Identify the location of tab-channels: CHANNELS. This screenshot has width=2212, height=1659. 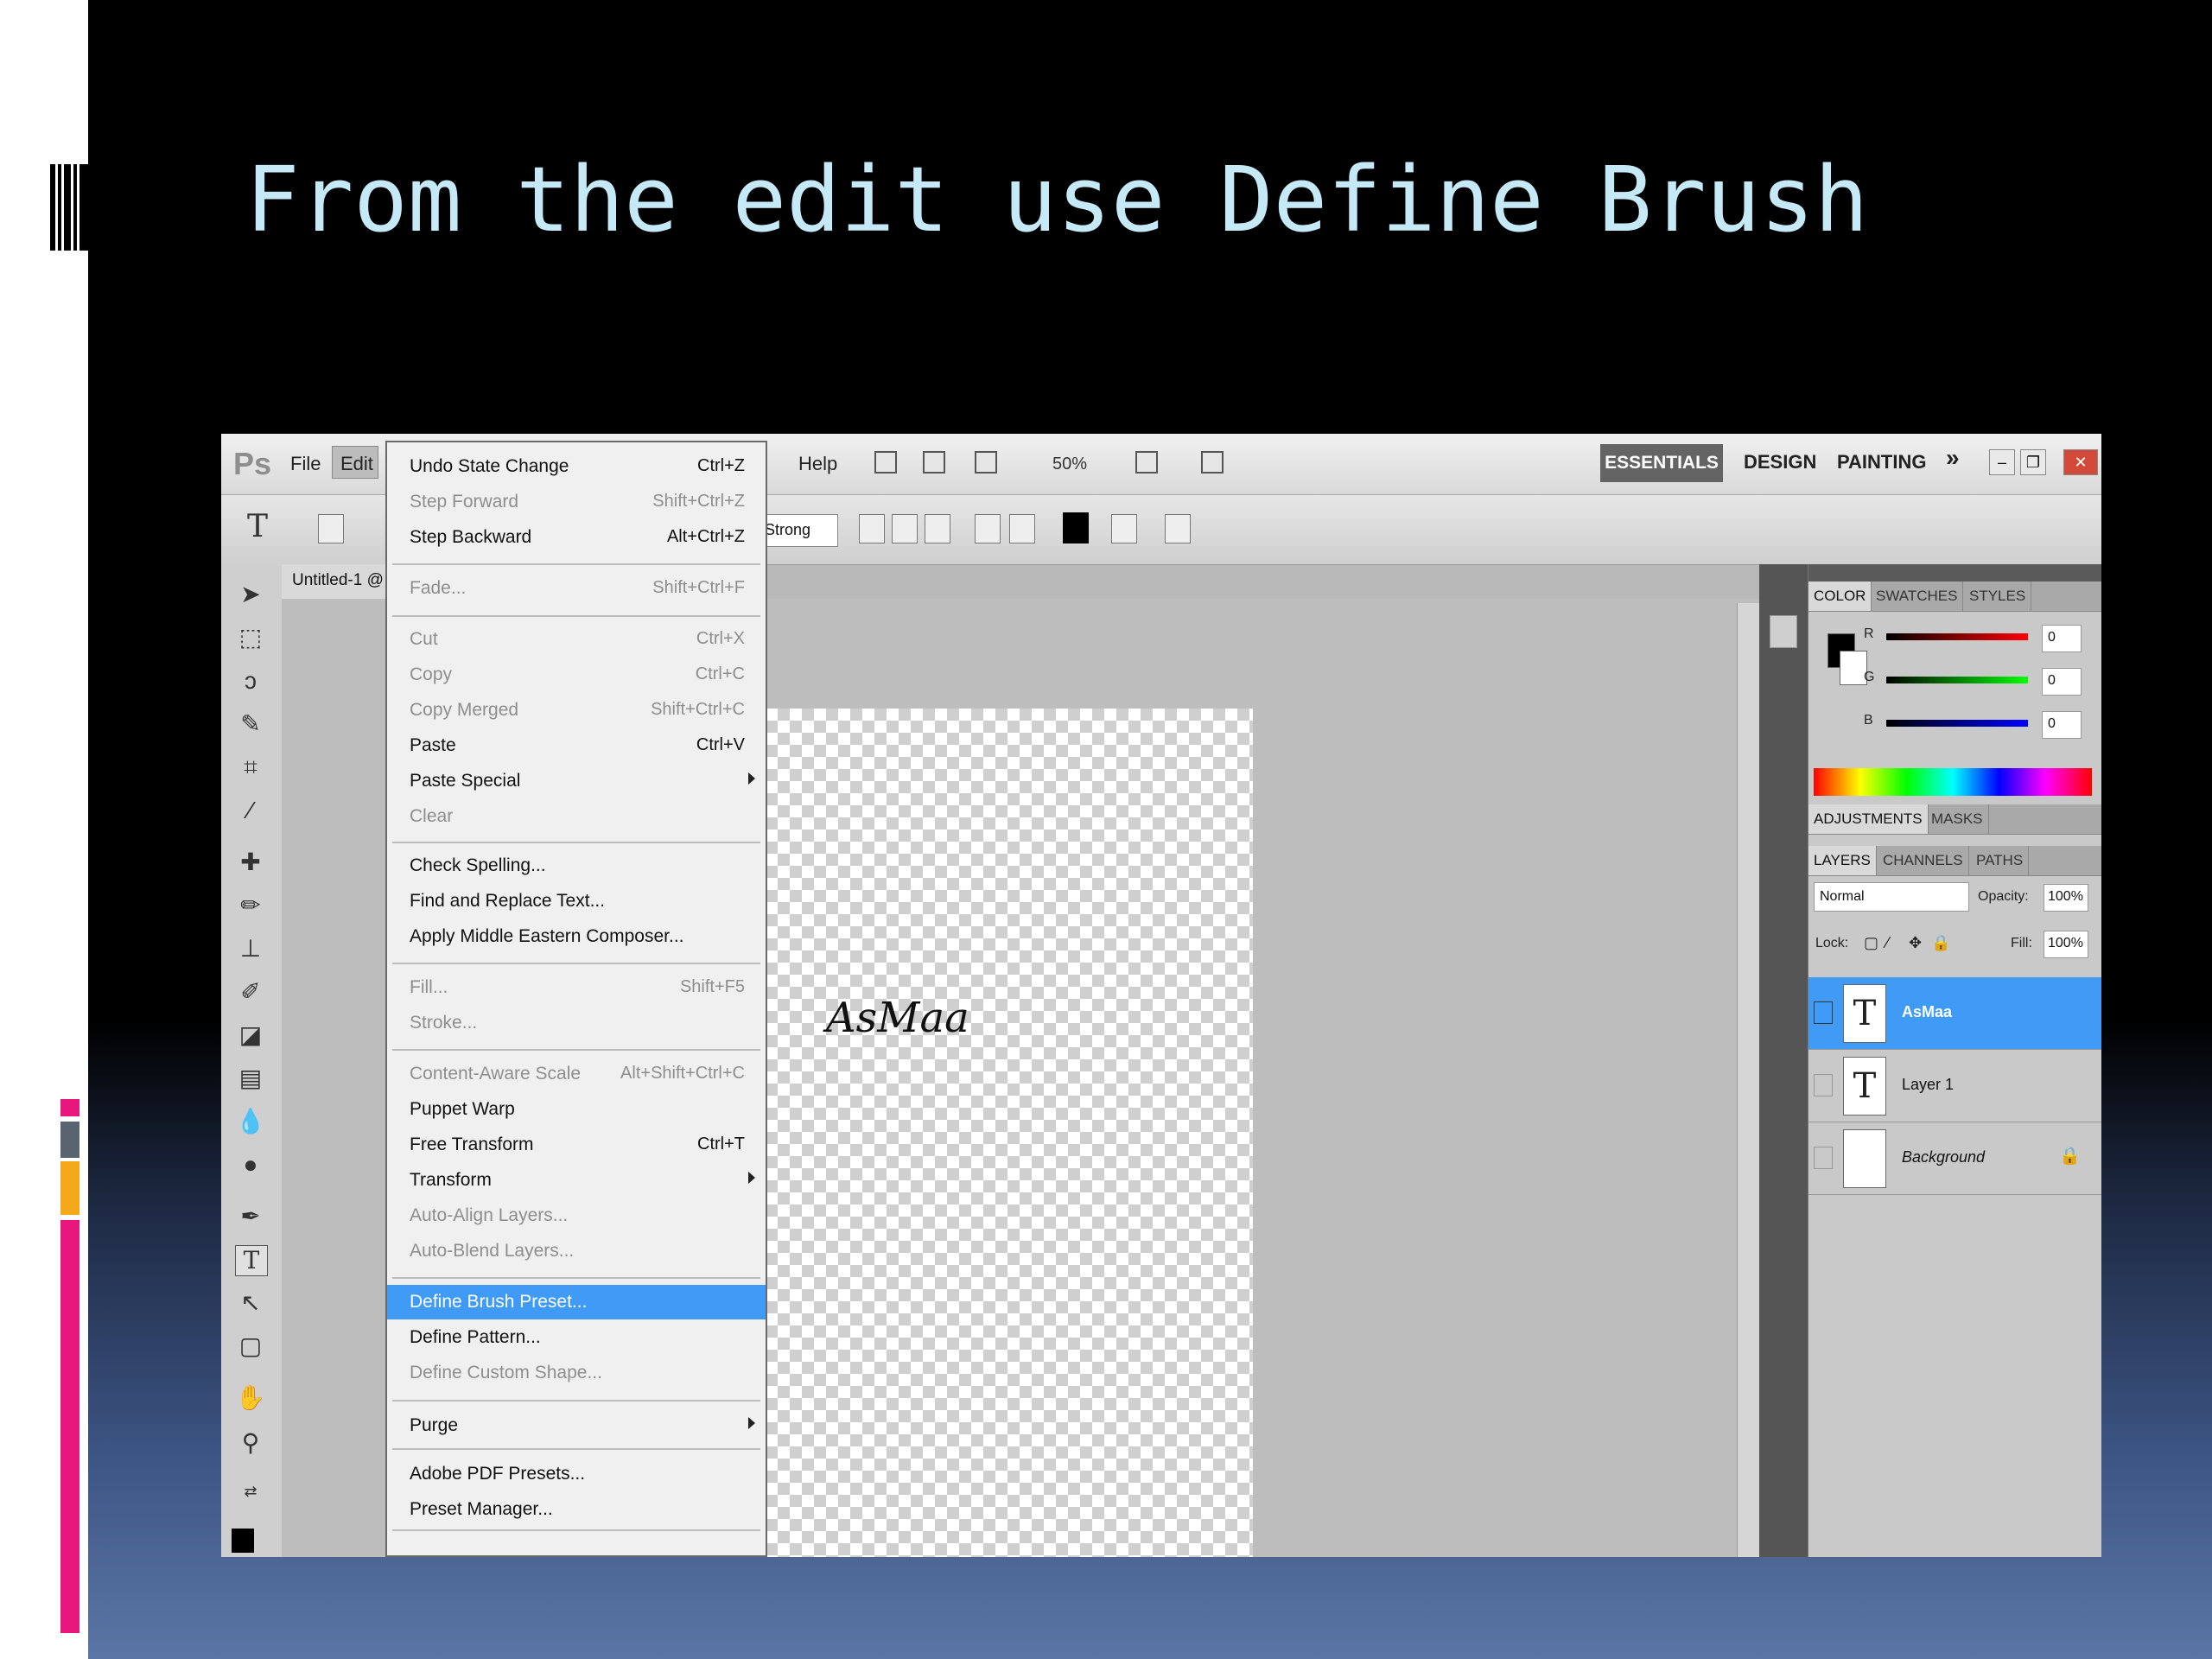
(1924, 860).